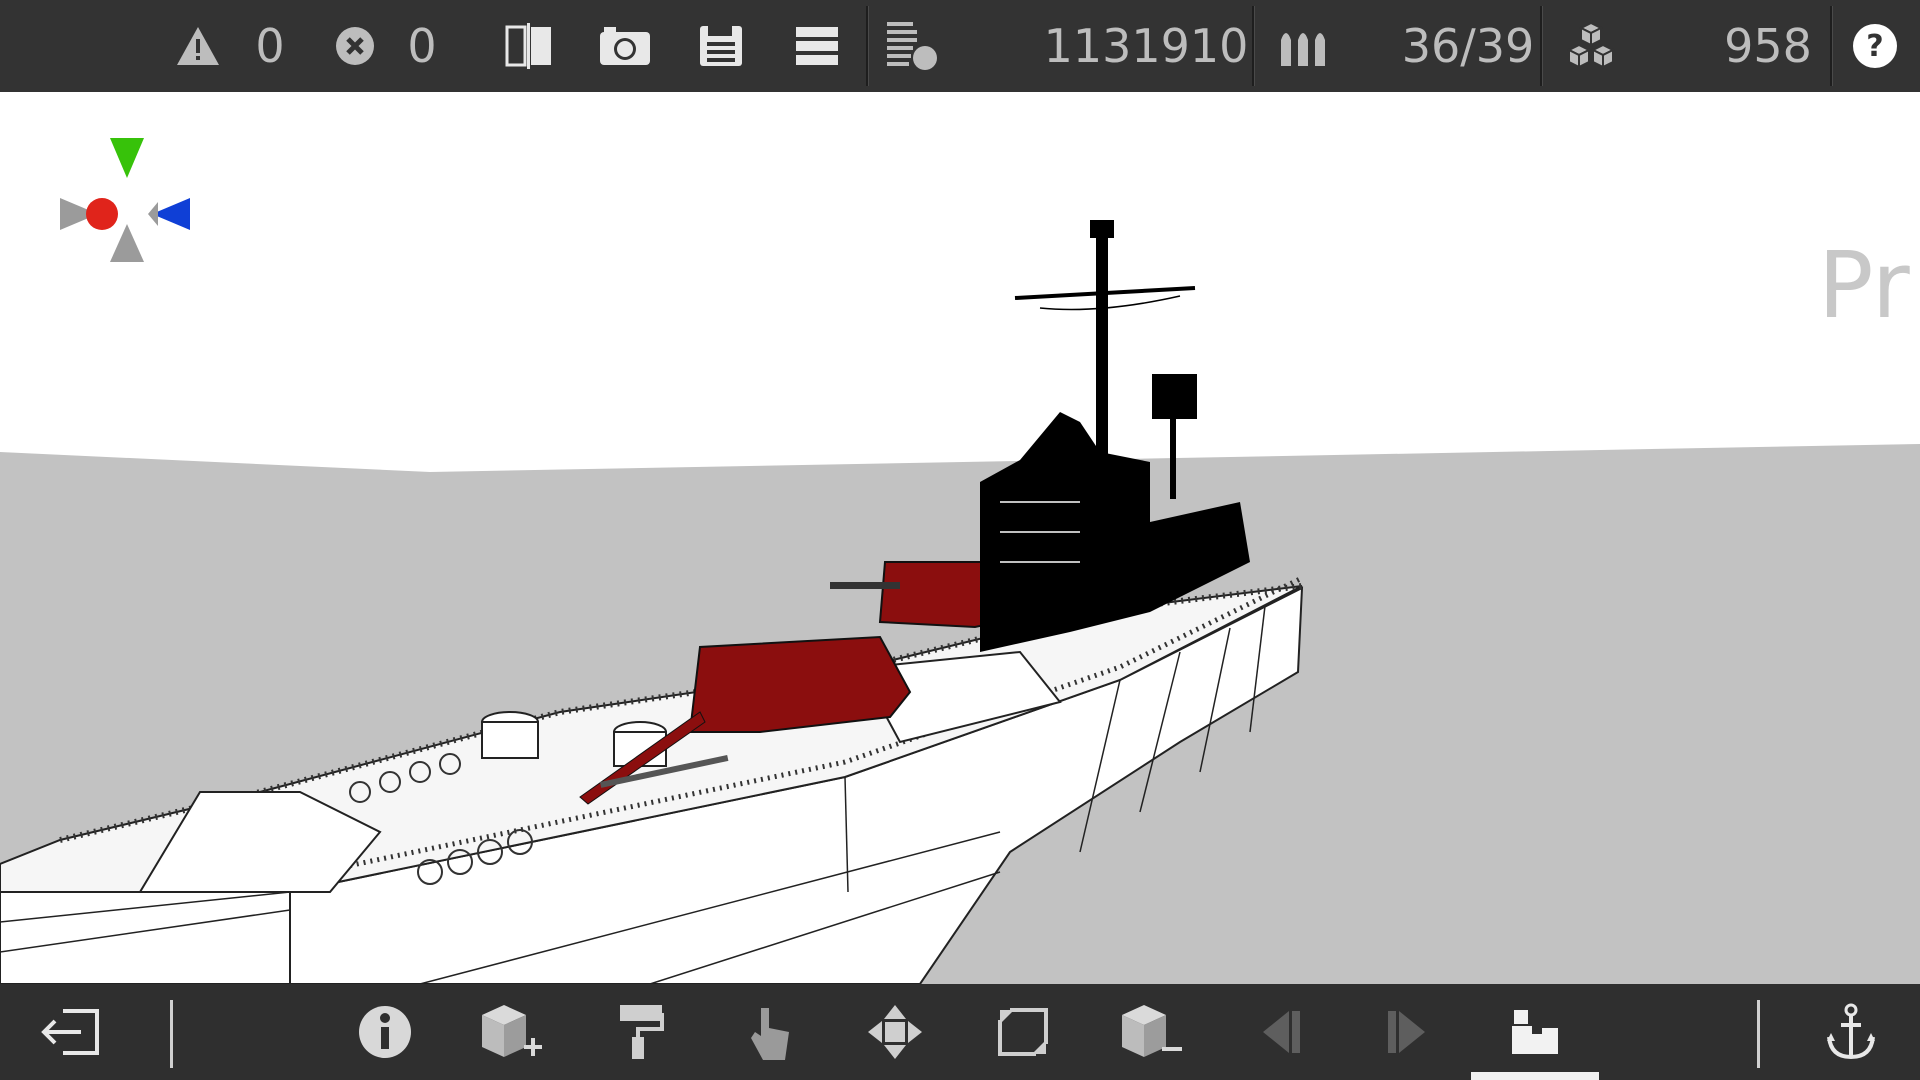  What do you see at coordinates (385, 1032) in the screenshot?
I see `info-icon` at bounding box center [385, 1032].